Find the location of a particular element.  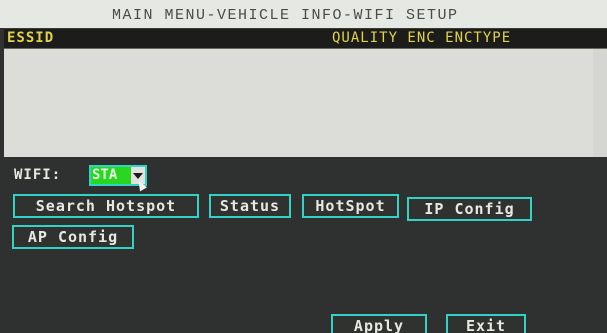

menu-path-title: MAIN MENU-VEHICLE INFO-WIFI SETUP is located at coordinates (285, 15).